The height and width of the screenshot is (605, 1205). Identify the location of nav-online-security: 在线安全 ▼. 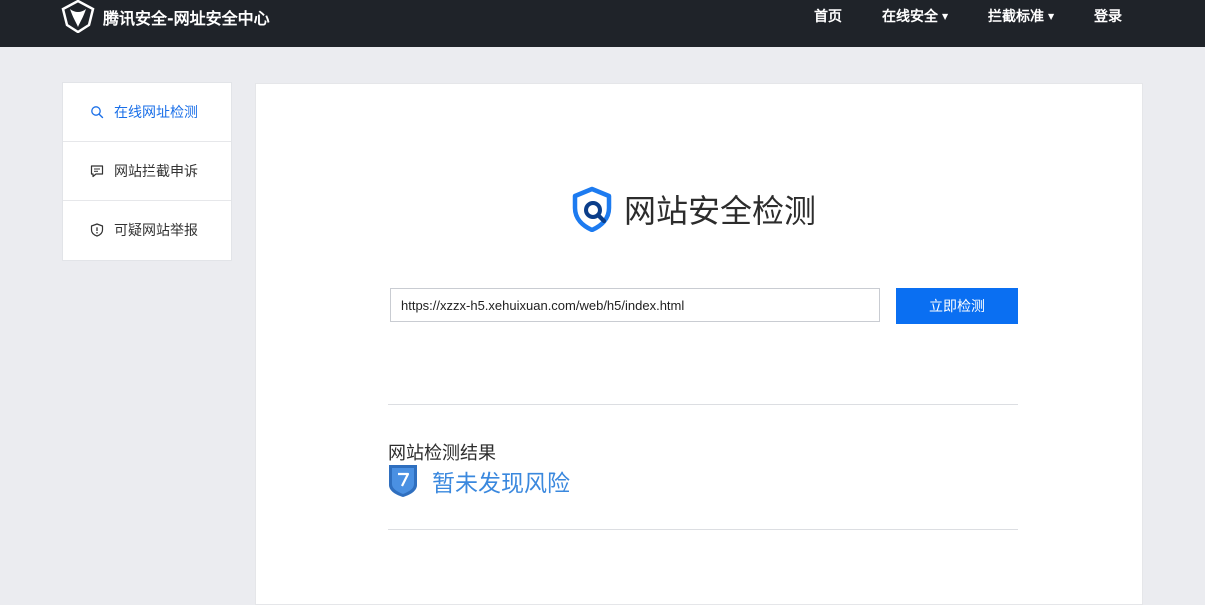
(915, 16).